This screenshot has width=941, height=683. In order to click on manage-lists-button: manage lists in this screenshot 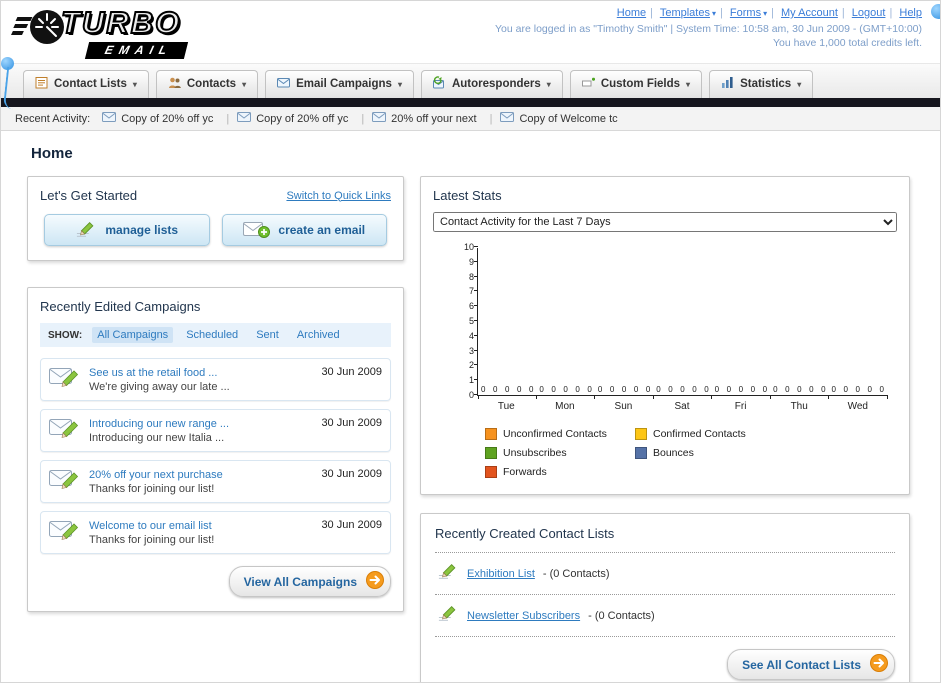, I will do `click(127, 230)`.